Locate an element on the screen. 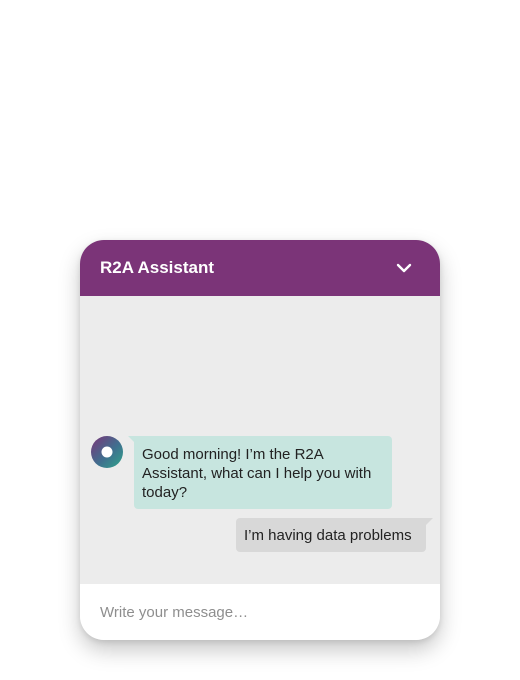 This screenshot has height=680, width=520. message-input is located at coordinates (260, 612).